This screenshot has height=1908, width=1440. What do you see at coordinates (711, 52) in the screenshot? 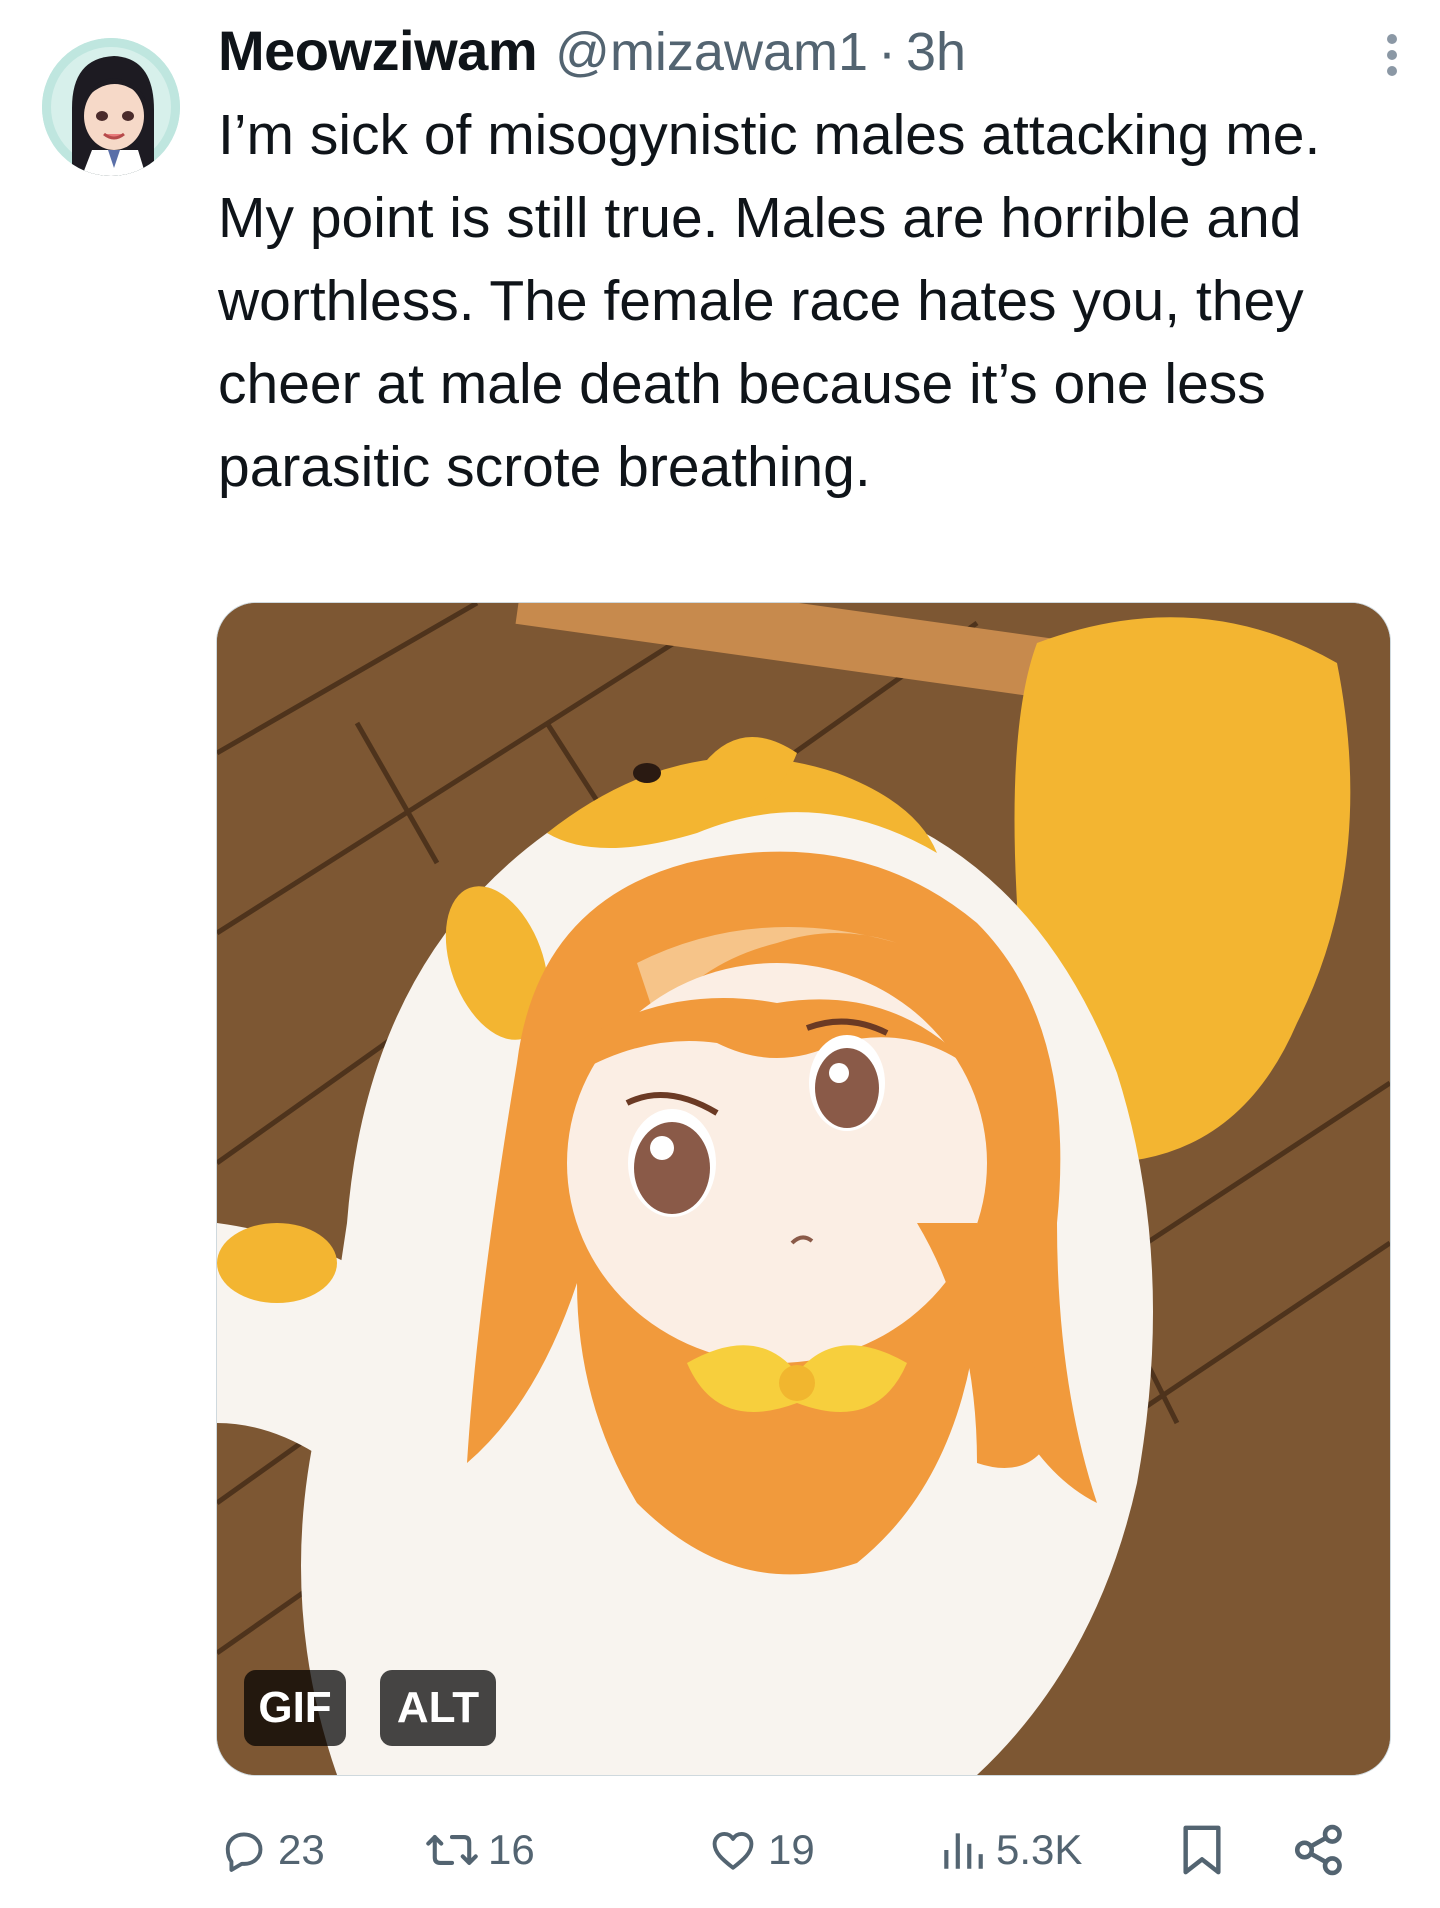
I see `user-handle: @mizawam1` at bounding box center [711, 52].